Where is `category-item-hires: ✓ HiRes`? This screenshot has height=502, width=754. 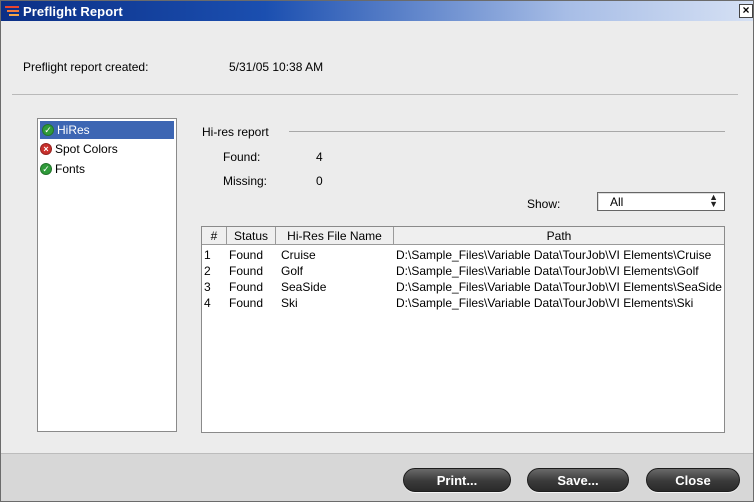 category-item-hires: ✓ HiRes is located at coordinates (107, 130).